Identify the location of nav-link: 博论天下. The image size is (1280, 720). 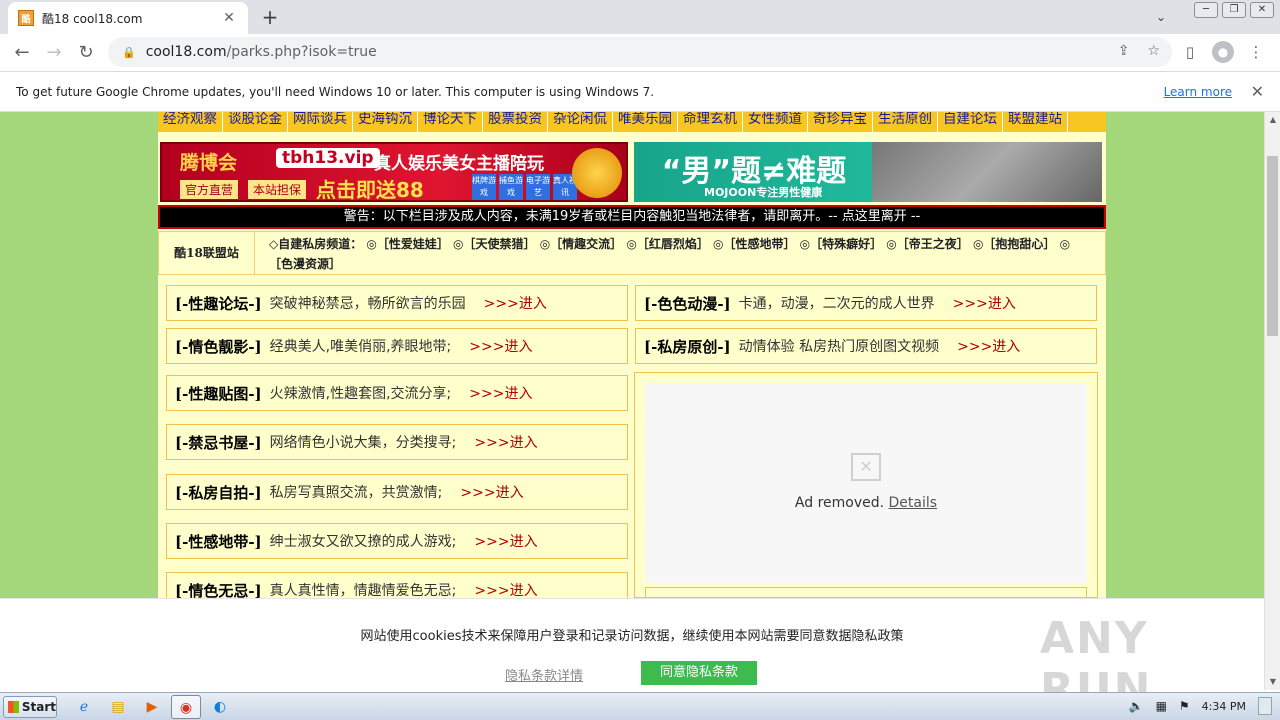
(450, 122).